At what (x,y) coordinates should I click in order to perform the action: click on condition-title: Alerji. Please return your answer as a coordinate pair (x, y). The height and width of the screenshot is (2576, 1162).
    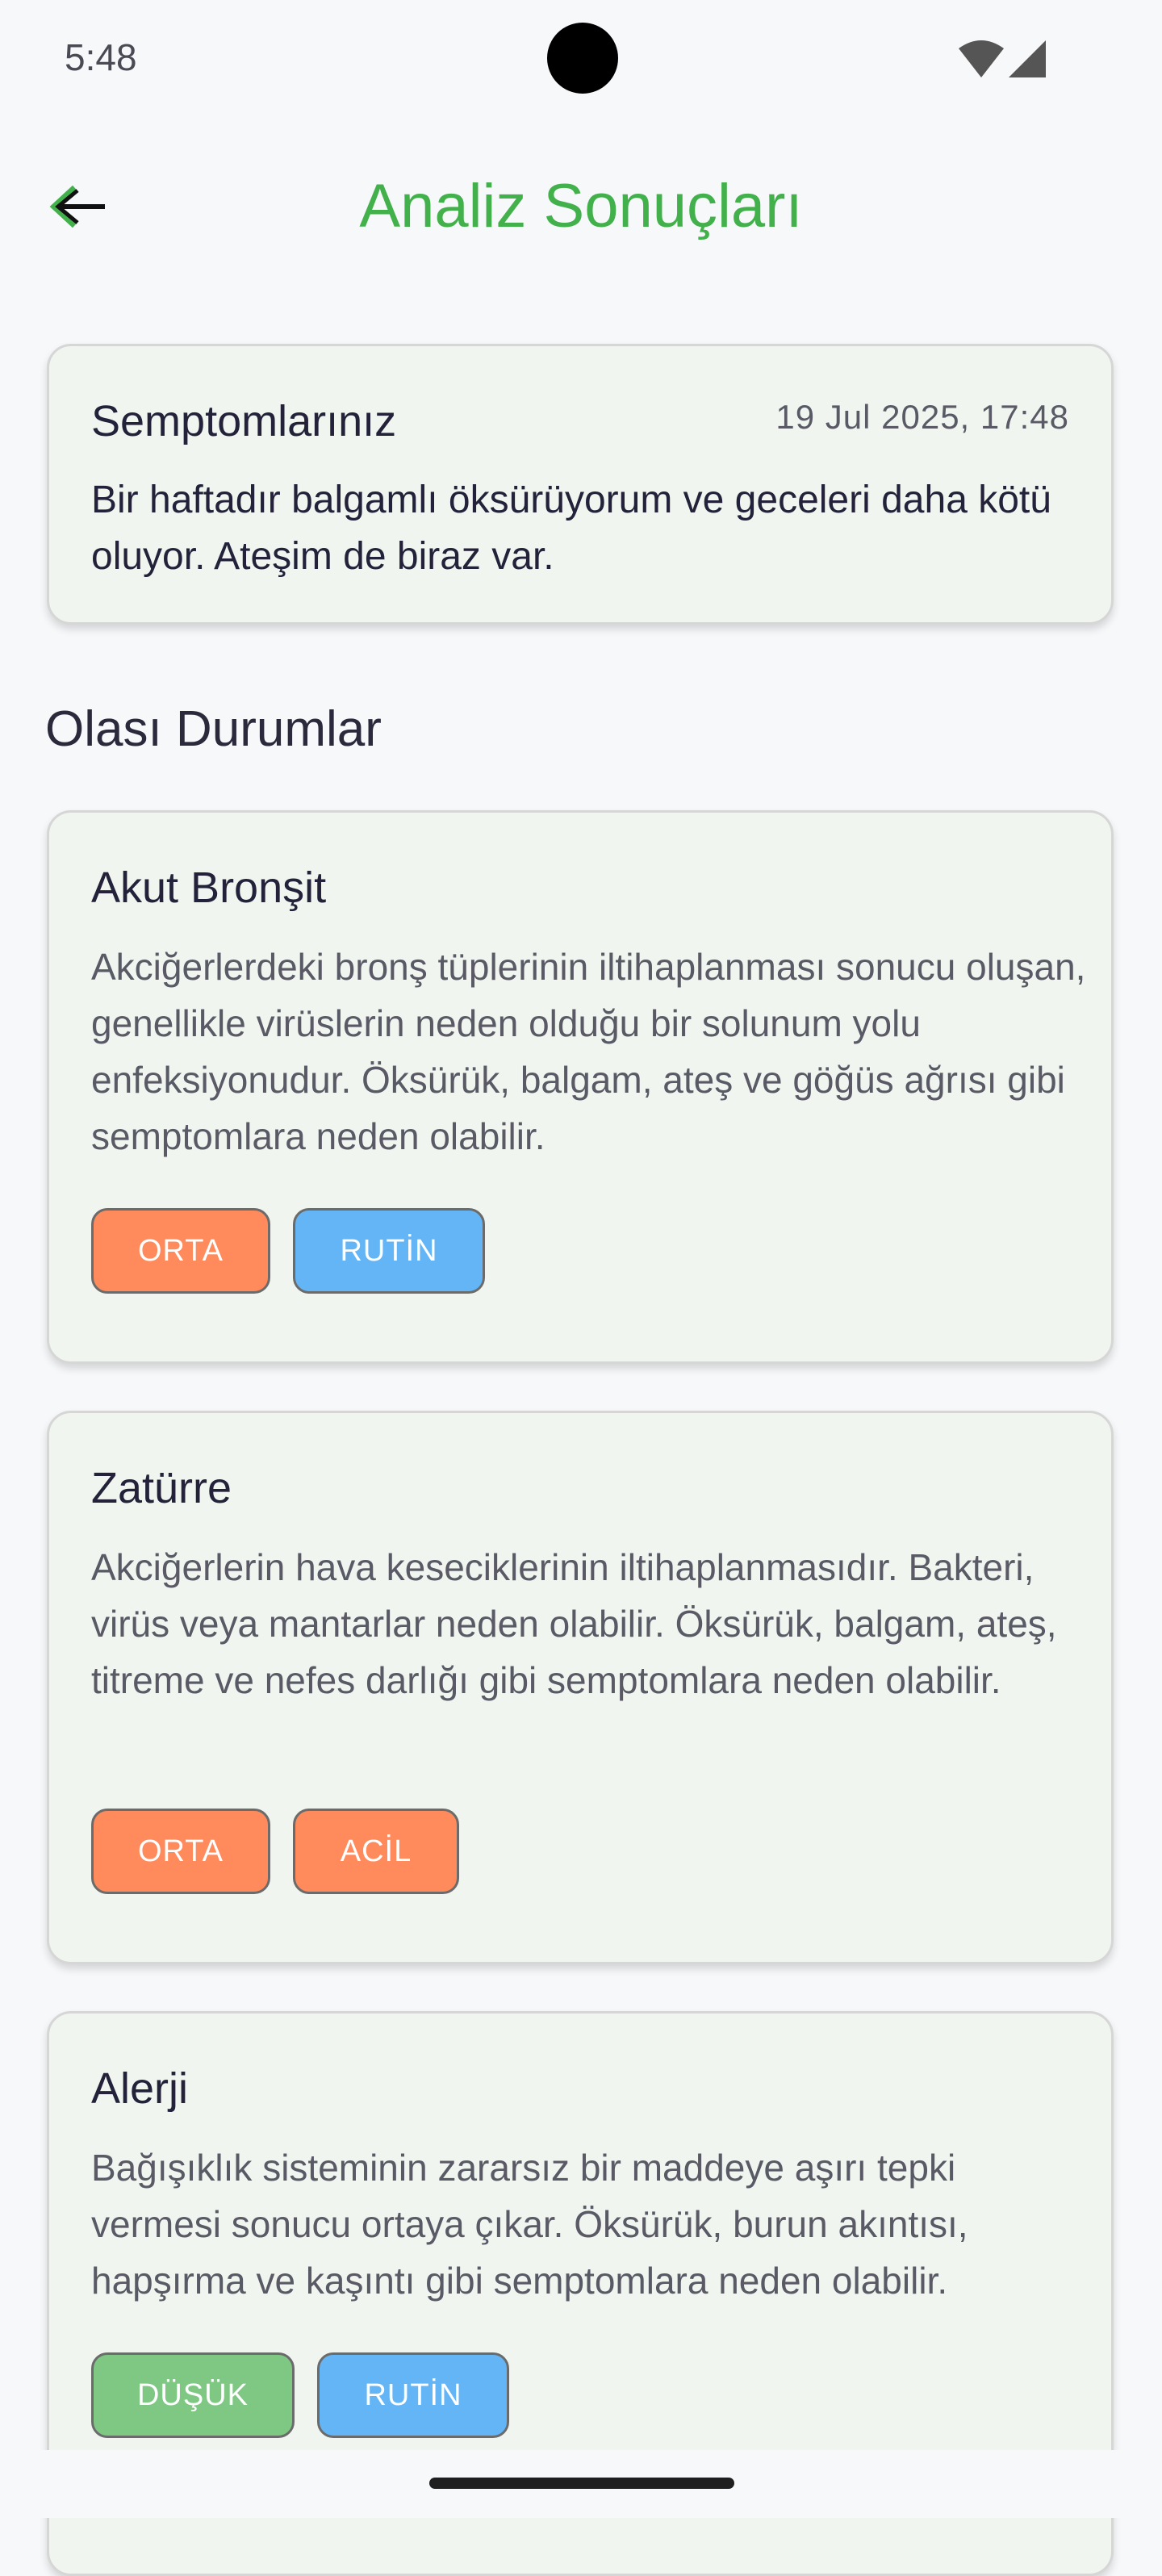
    Looking at the image, I should click on (140, 2088).